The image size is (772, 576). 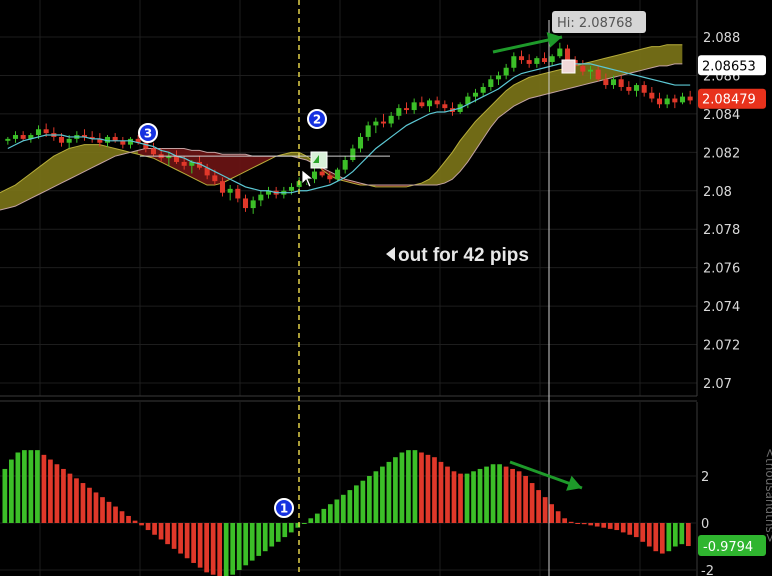 I want to click on annotation-text: out for 42 pips, so click(x=463, y=255).